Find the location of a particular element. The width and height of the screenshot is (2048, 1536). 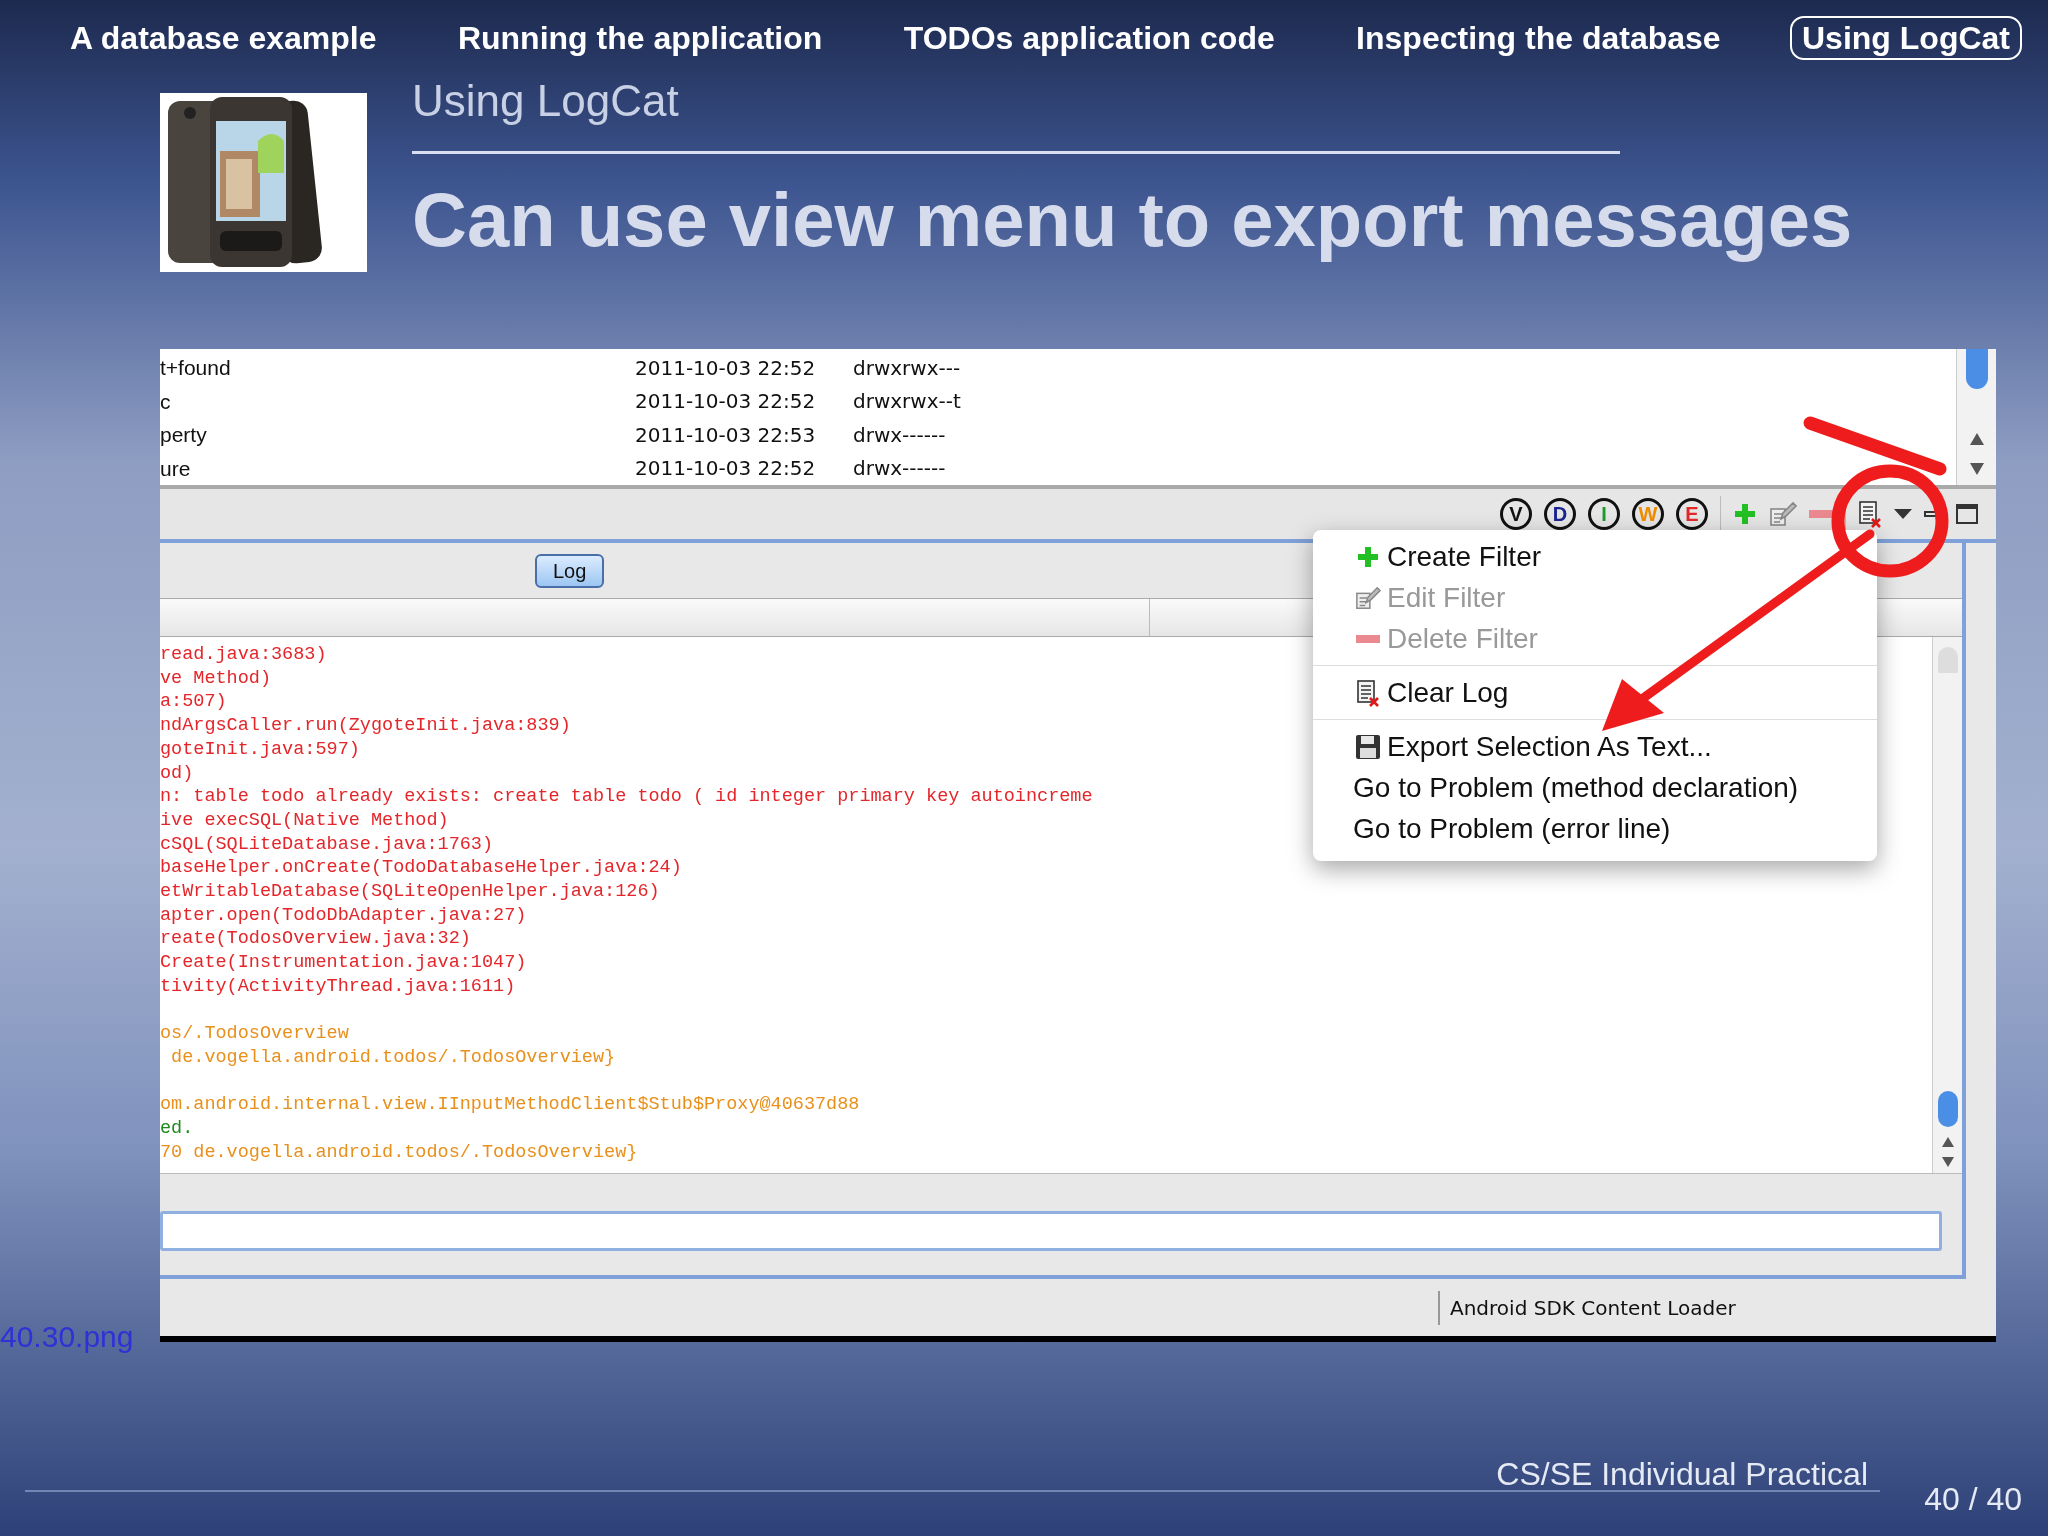

log-line: 70 de.vogella.android.todos/.TodosOverview} is located at coordinates (399, 1152).